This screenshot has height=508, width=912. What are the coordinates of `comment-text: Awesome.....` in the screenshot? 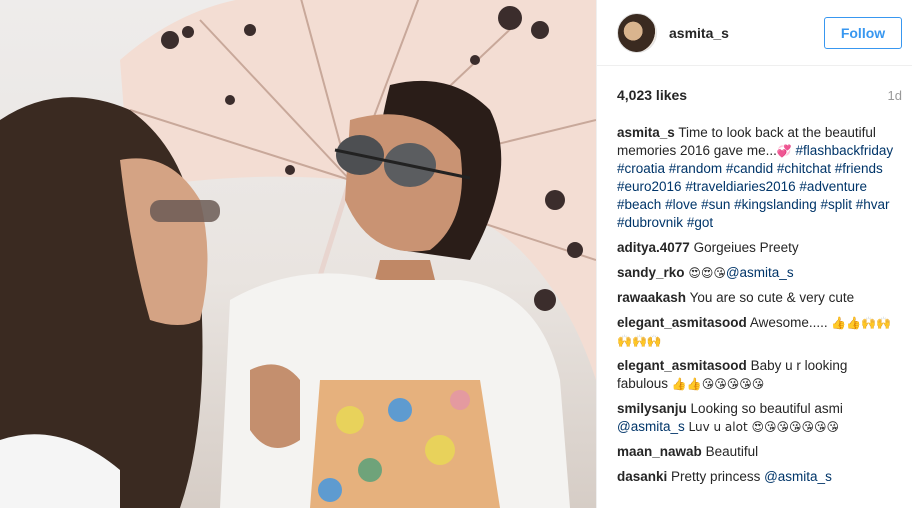 It's located at (788, 322).